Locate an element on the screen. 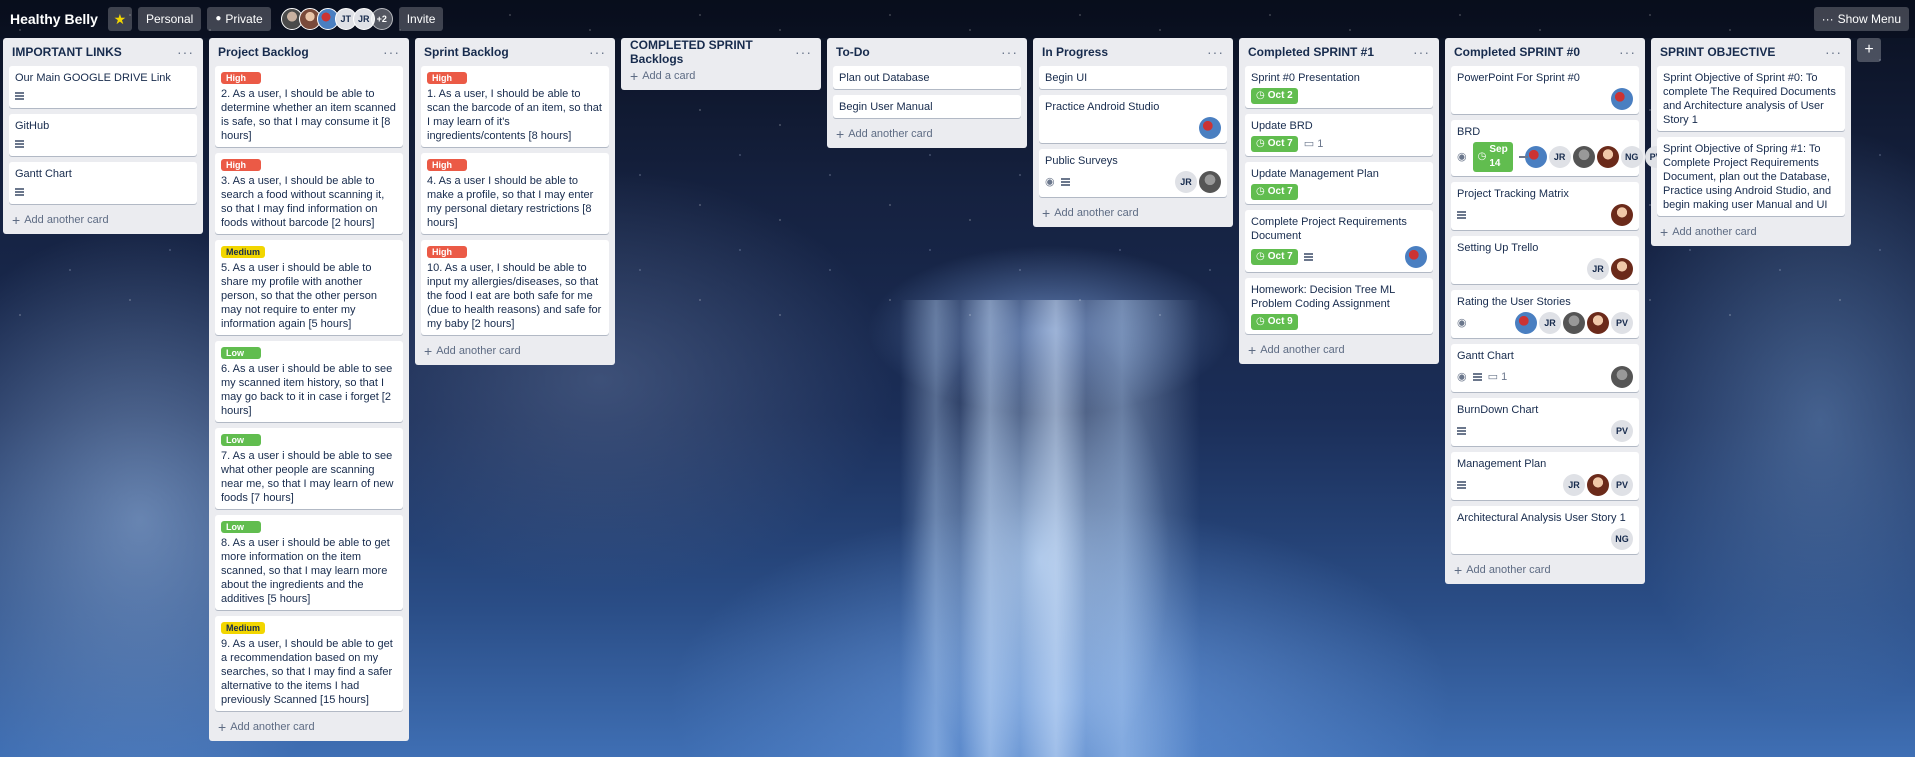 This screenshot has height=757, width=1915. card: Practice Android Studio is located at coordinates (1133, 119).